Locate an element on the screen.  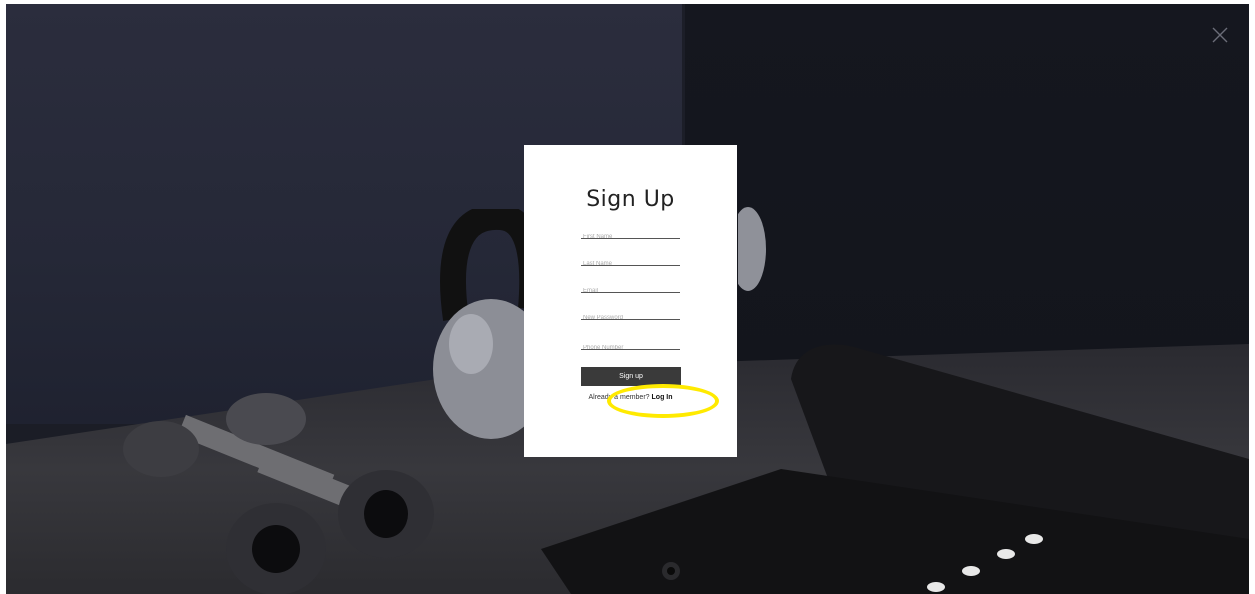
dumbbell-image is located at coordinates (278, 493).